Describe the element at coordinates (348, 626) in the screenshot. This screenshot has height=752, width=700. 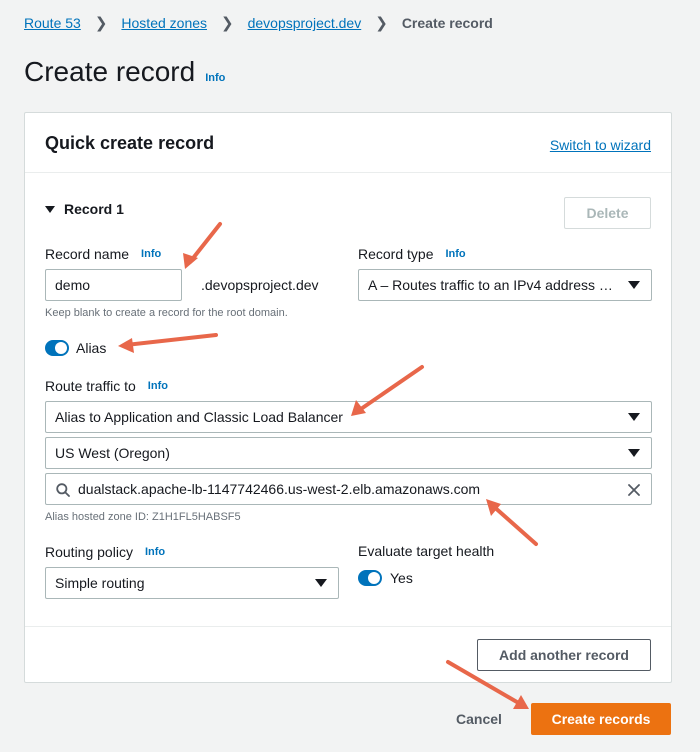
I see `panel-divider` at that location.